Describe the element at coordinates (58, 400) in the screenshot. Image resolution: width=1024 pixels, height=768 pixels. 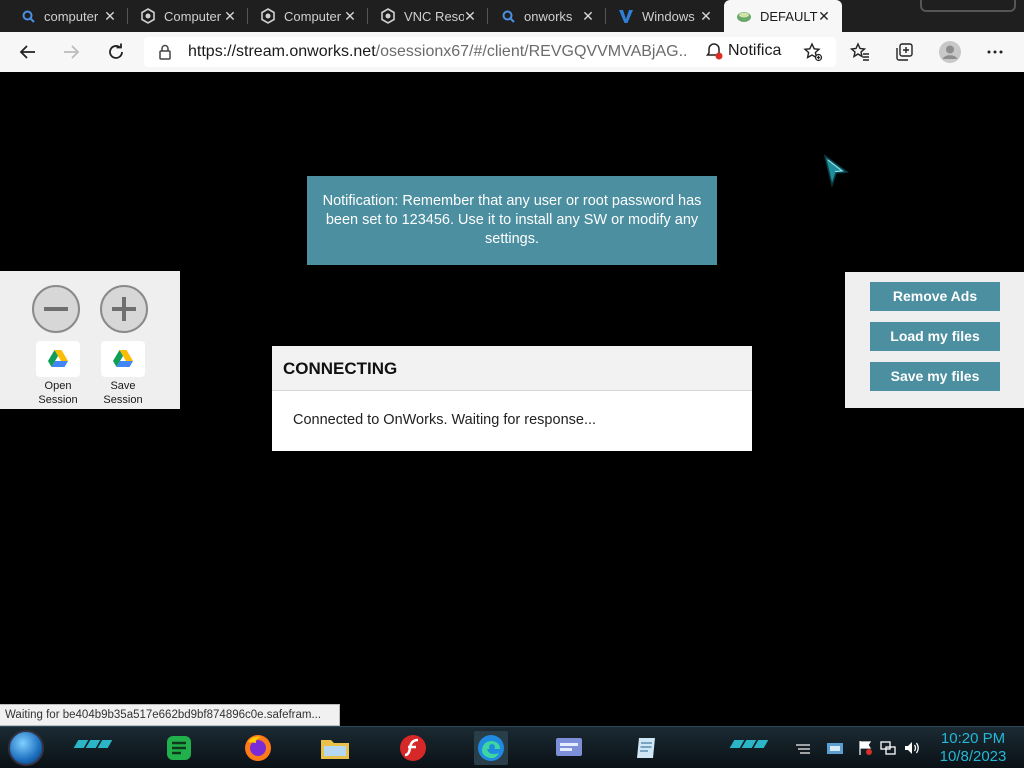
I see `open-session-label-2: Session` at that location.